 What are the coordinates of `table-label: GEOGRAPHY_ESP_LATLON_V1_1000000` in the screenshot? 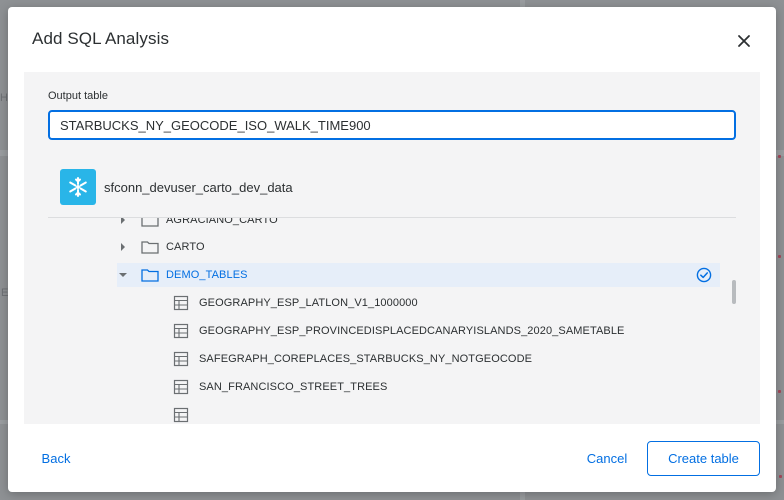 It's located at (308, 303).